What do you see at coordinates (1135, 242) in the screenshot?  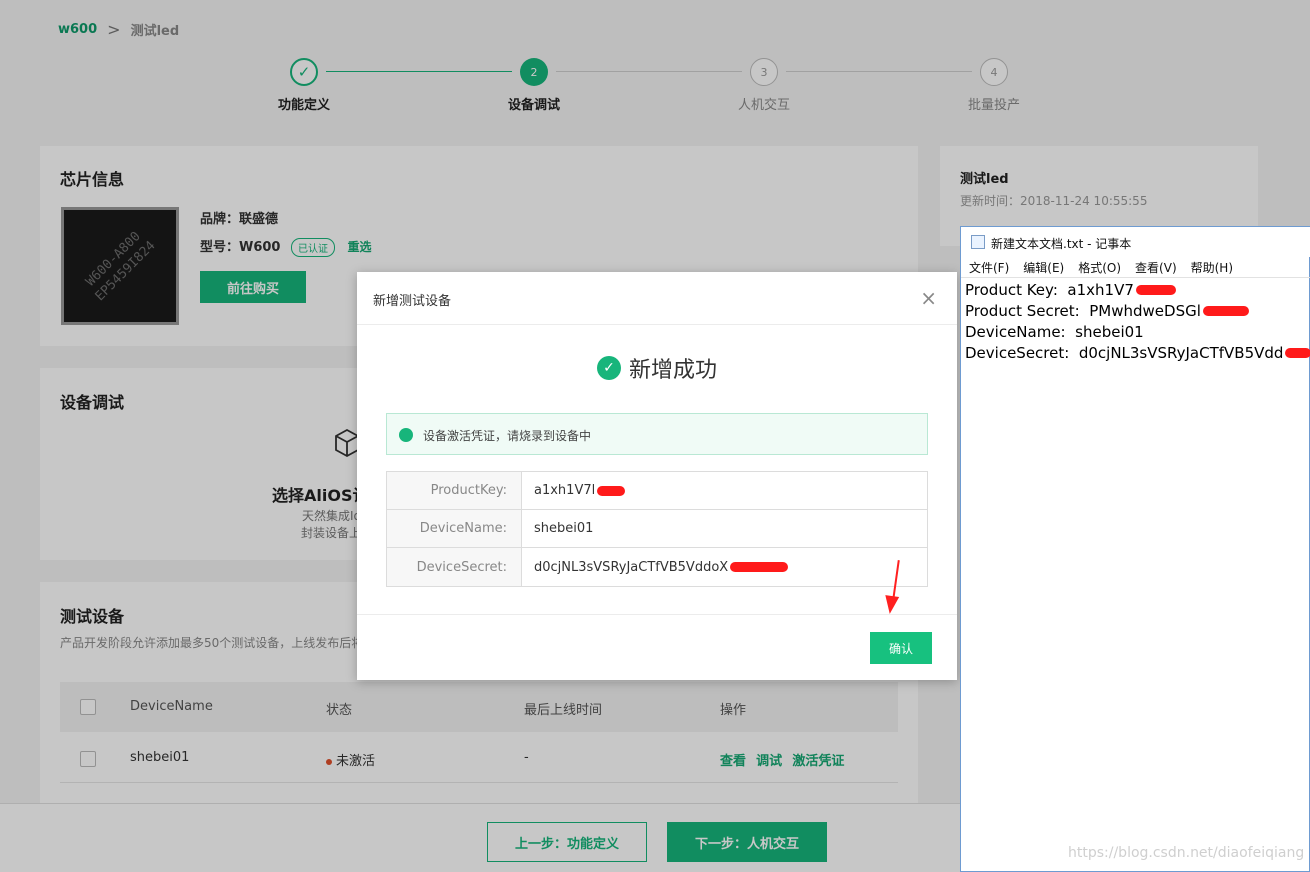 I see `notepad-titlebar: 新建文本文档.txt - 记事本` at bounding box center [1135, 242].